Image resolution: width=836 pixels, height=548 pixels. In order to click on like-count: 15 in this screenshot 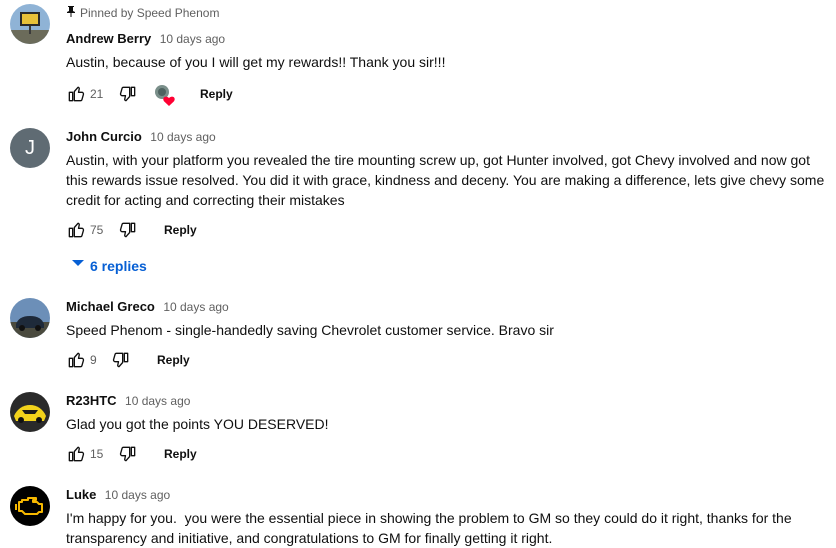, I will do `click(97, 454)`.